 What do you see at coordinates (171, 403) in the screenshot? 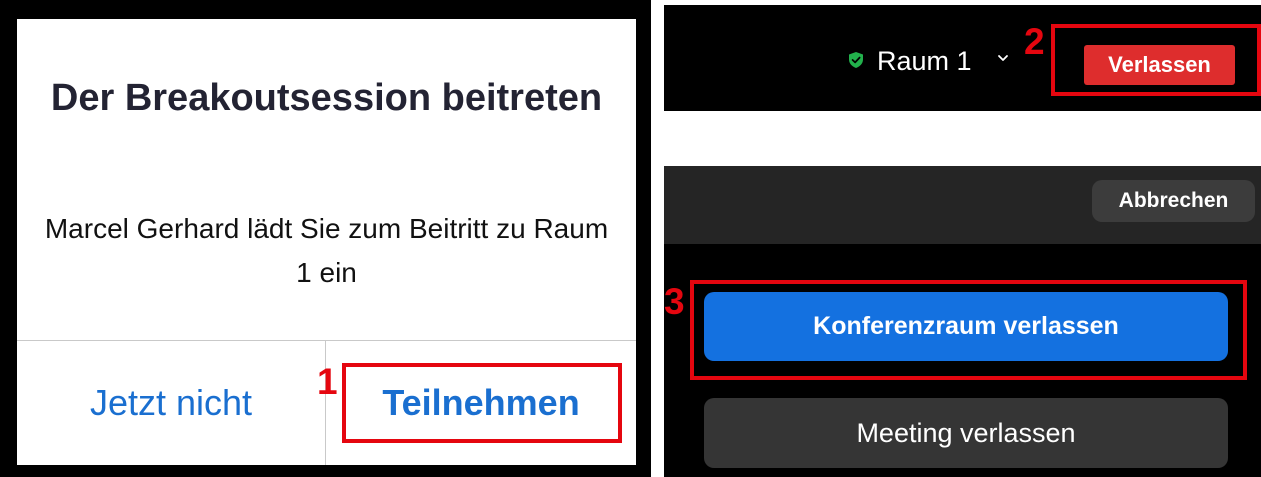
I see `not-now-button: Jetzt nicht` at bounding box center [171, 403].